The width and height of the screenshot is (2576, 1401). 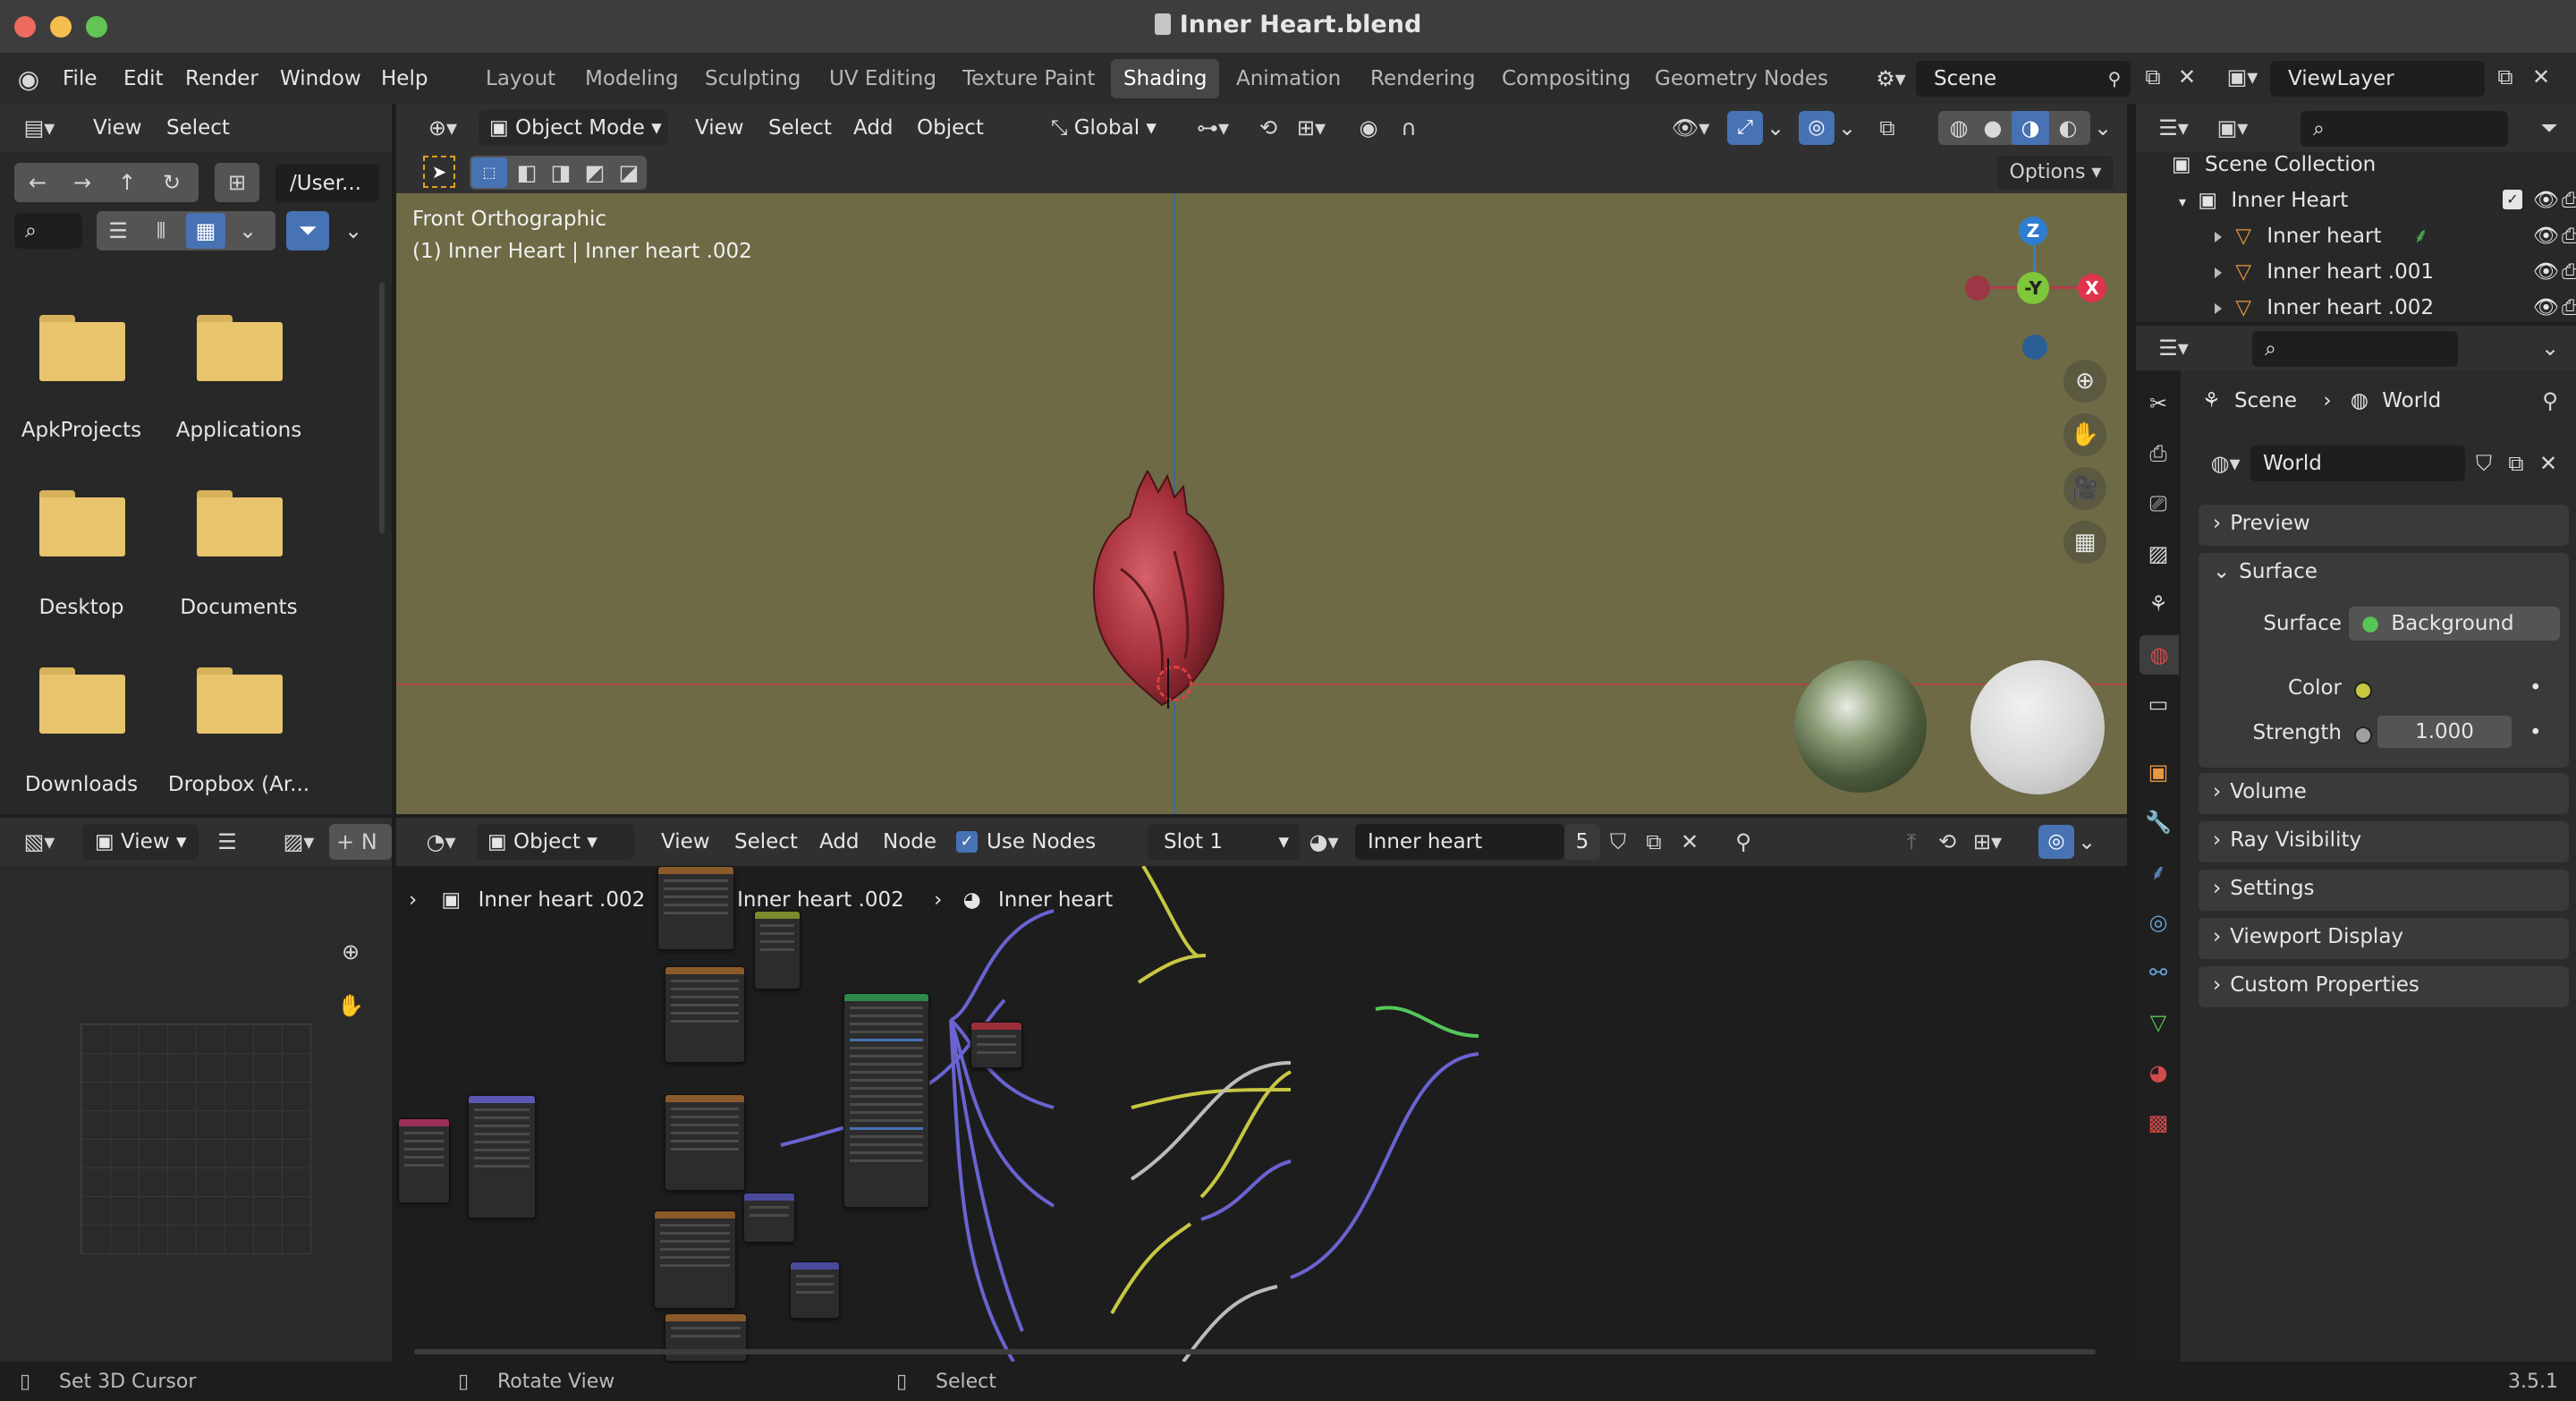 I want to click on surface-panel-label: ⌄ Surface, so click(x=2265, y=571).